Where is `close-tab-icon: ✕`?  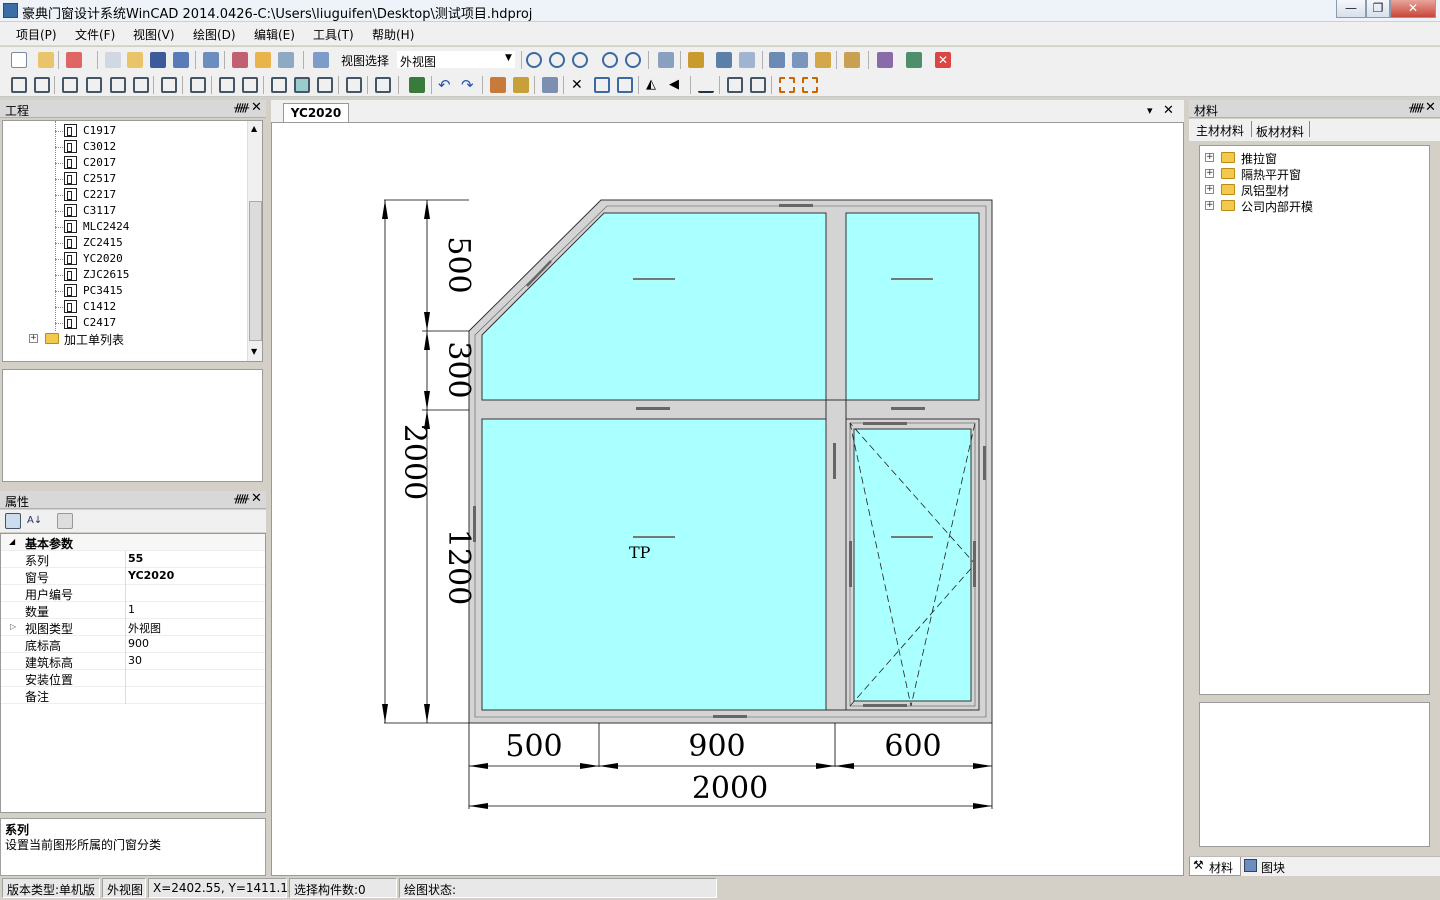
close-tab-icon: ✕ is located at coordinates (1168, 110).